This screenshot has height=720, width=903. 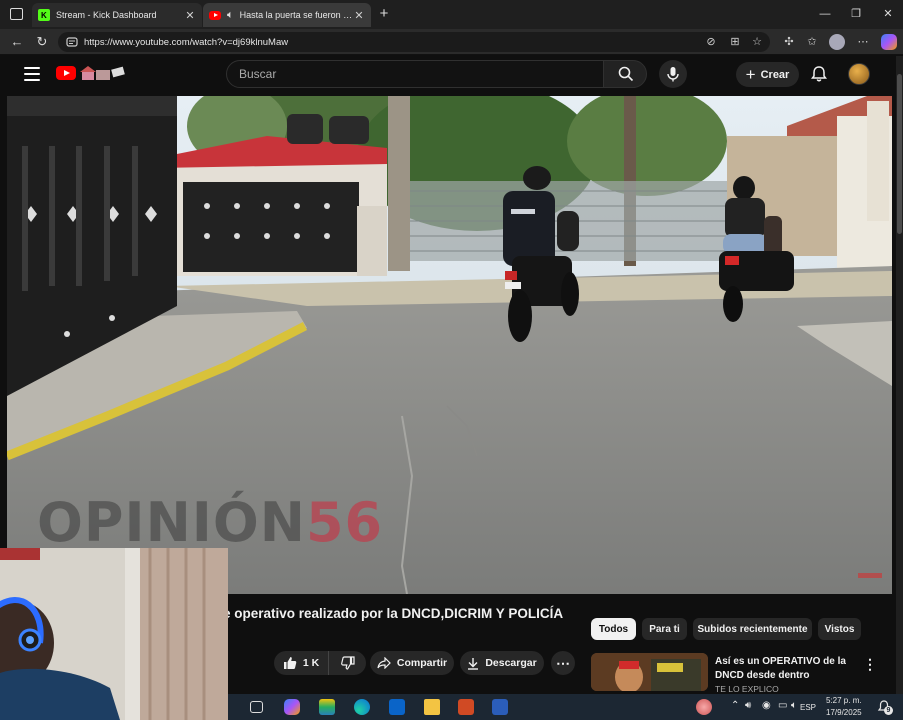 What do you see at coordinates (422, 663) in the screenshot?
I see `share-label: Compartir` at bounding box center [422, 663].